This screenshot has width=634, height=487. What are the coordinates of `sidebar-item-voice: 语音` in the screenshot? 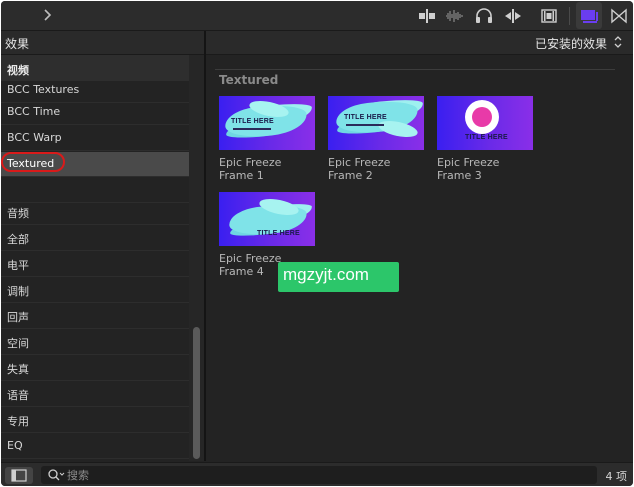 It's located at (95, 394).